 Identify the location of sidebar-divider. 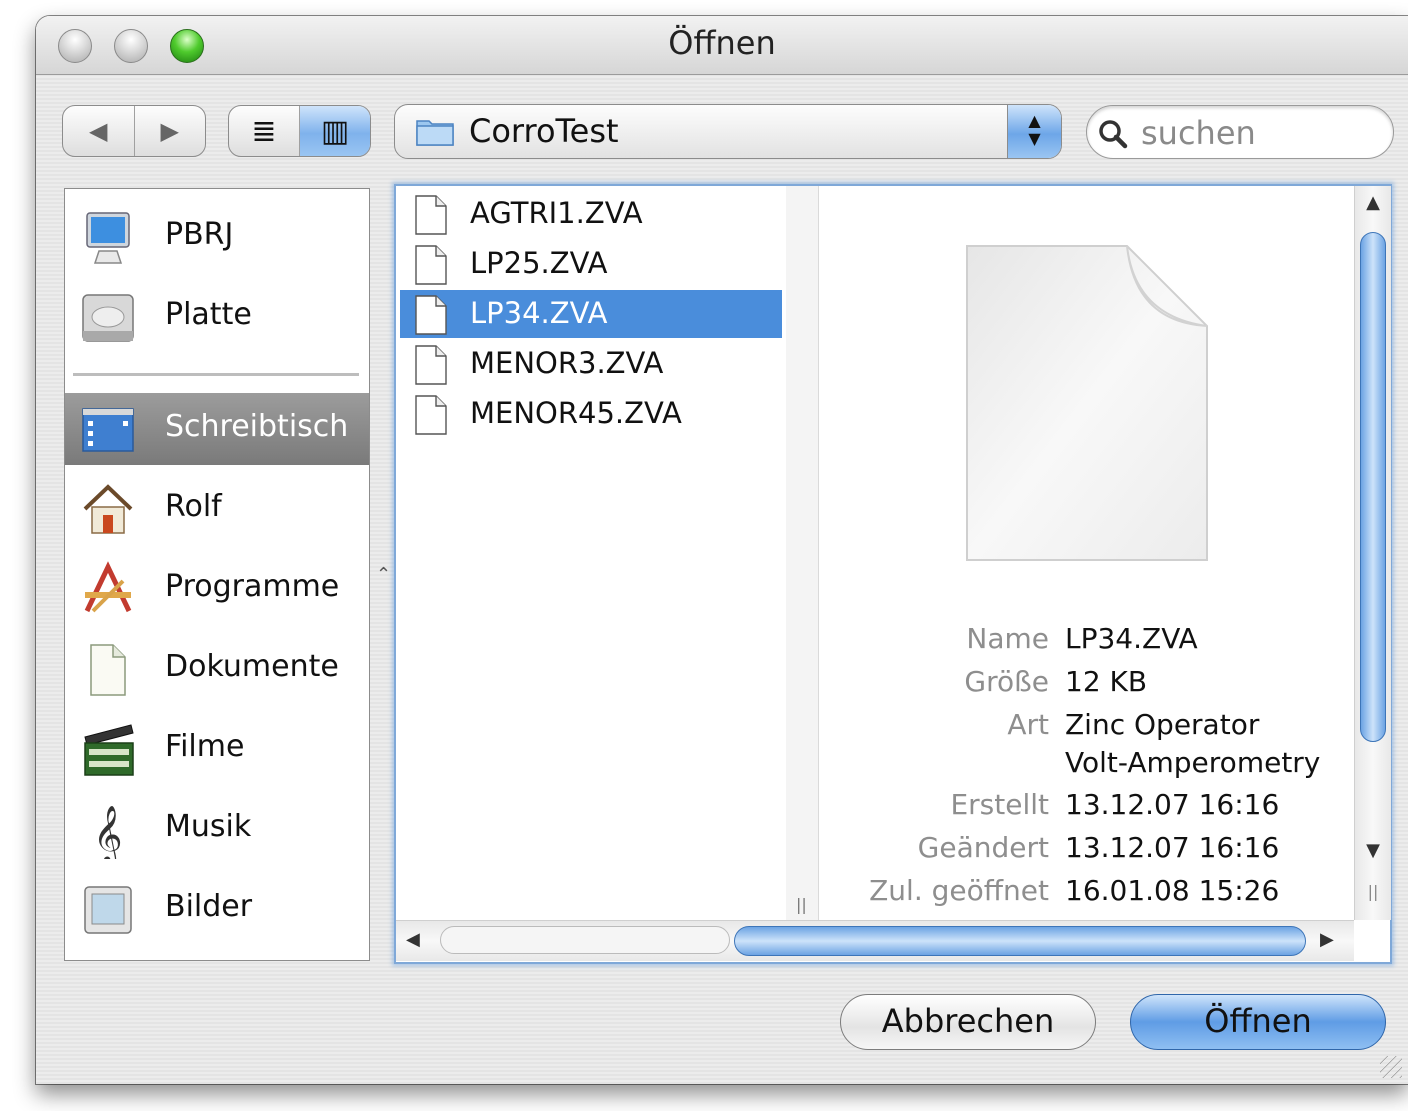
(216, 374).